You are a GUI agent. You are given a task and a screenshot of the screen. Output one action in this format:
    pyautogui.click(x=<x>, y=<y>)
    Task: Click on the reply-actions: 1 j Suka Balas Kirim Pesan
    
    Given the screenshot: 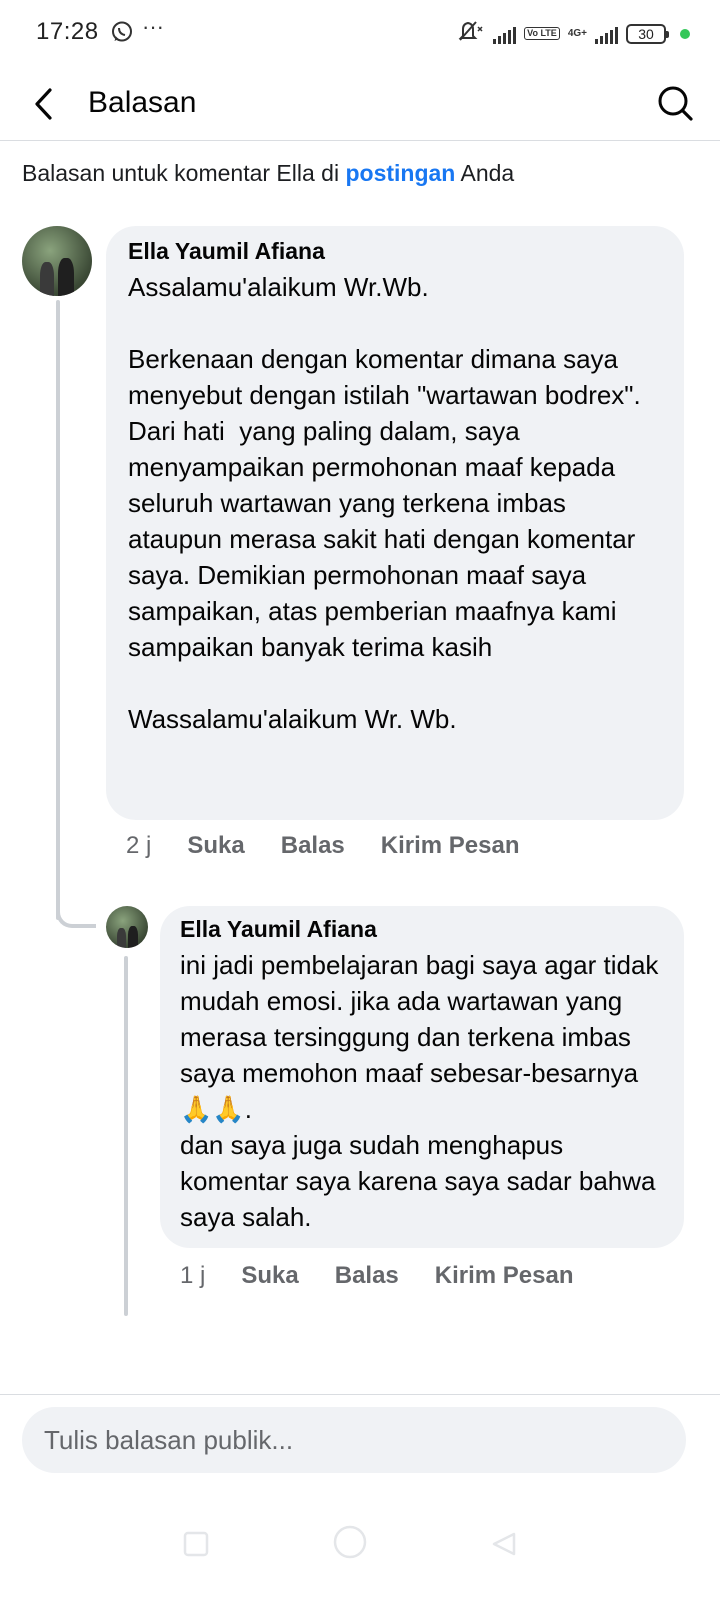 What is the action you would take?
    pyautogui.click(x=395, y=1276)
    